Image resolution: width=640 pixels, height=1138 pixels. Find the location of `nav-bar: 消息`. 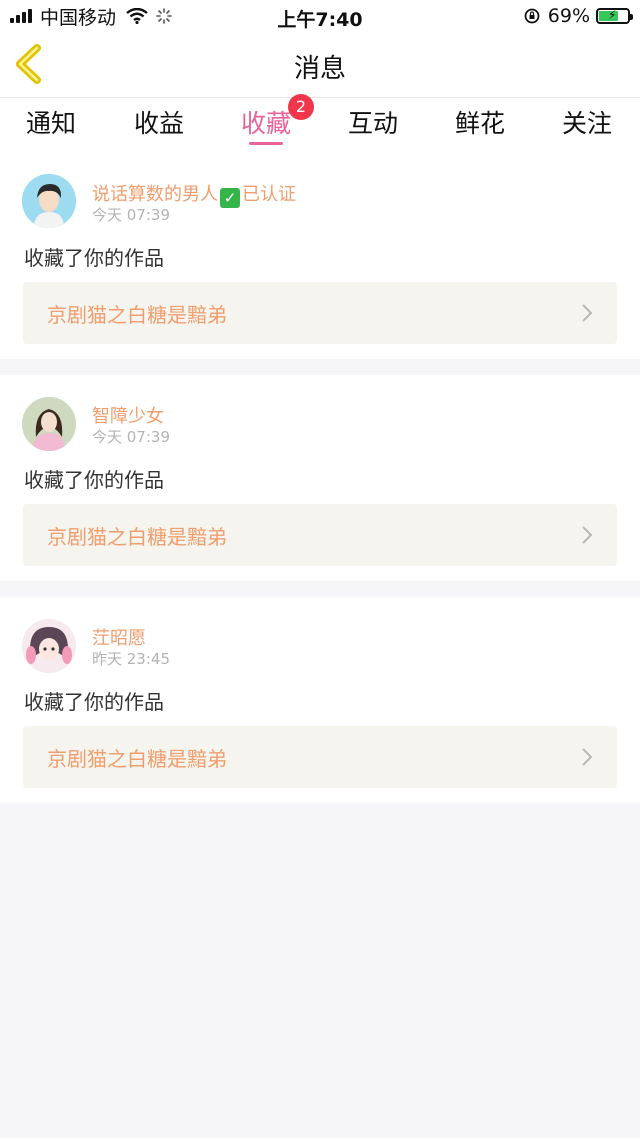

nav-bar: 消息 is located at coordinates (320, 65).